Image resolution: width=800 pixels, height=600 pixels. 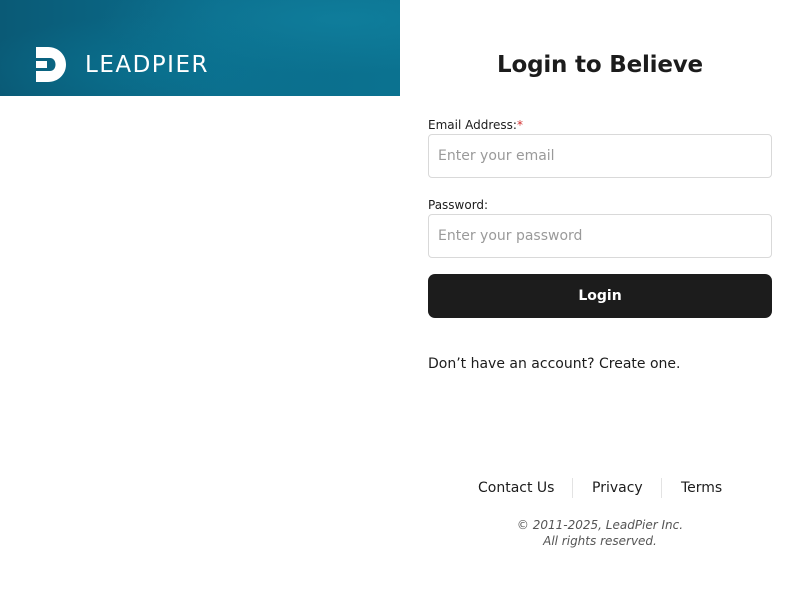 What do you see at coordinates (147, 65) in the screenshot?
I see `brand-wordmark: LEADPIER` at bounding box center [147, 65].